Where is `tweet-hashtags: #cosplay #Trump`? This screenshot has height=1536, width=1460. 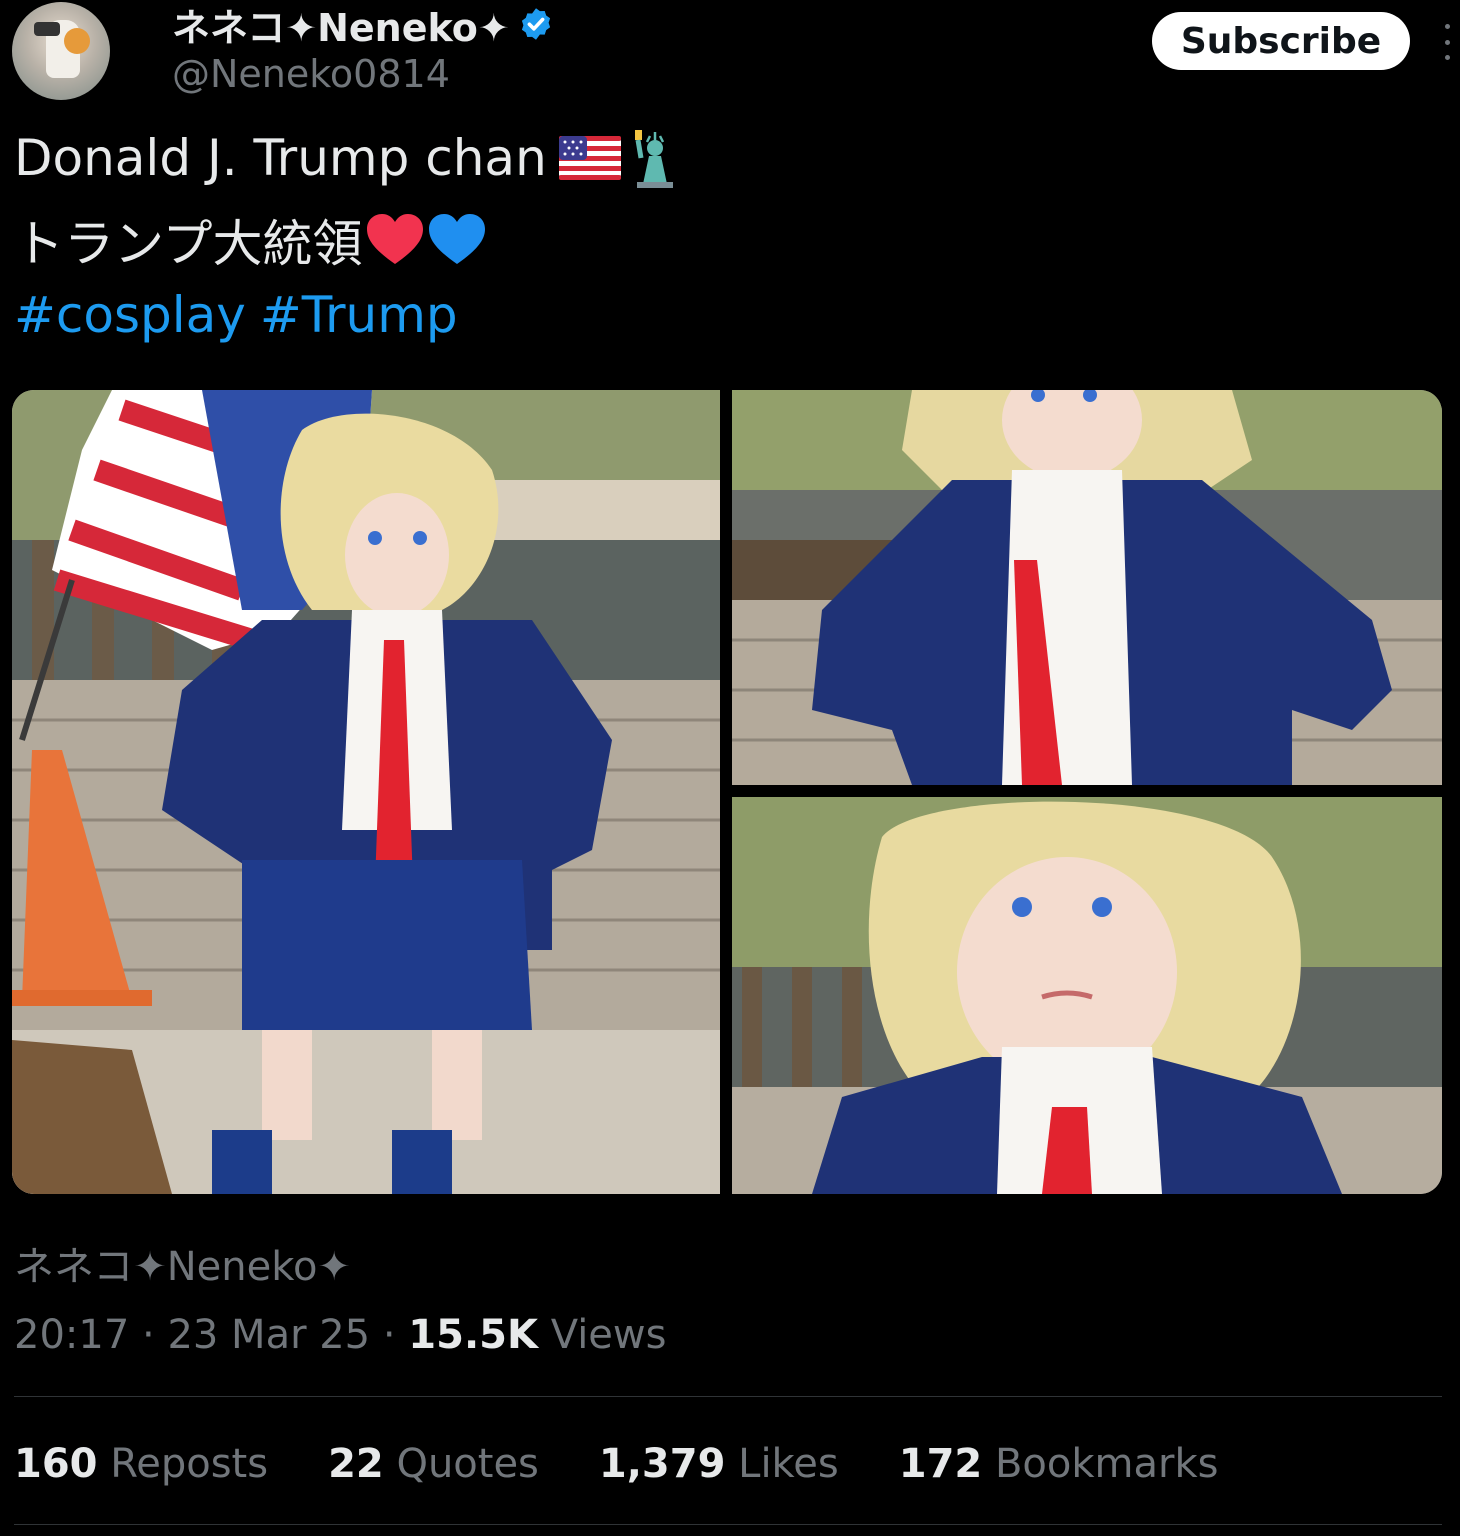
tweet-hashtags: #cosplay #Trump is located at coordinates (236, 315).